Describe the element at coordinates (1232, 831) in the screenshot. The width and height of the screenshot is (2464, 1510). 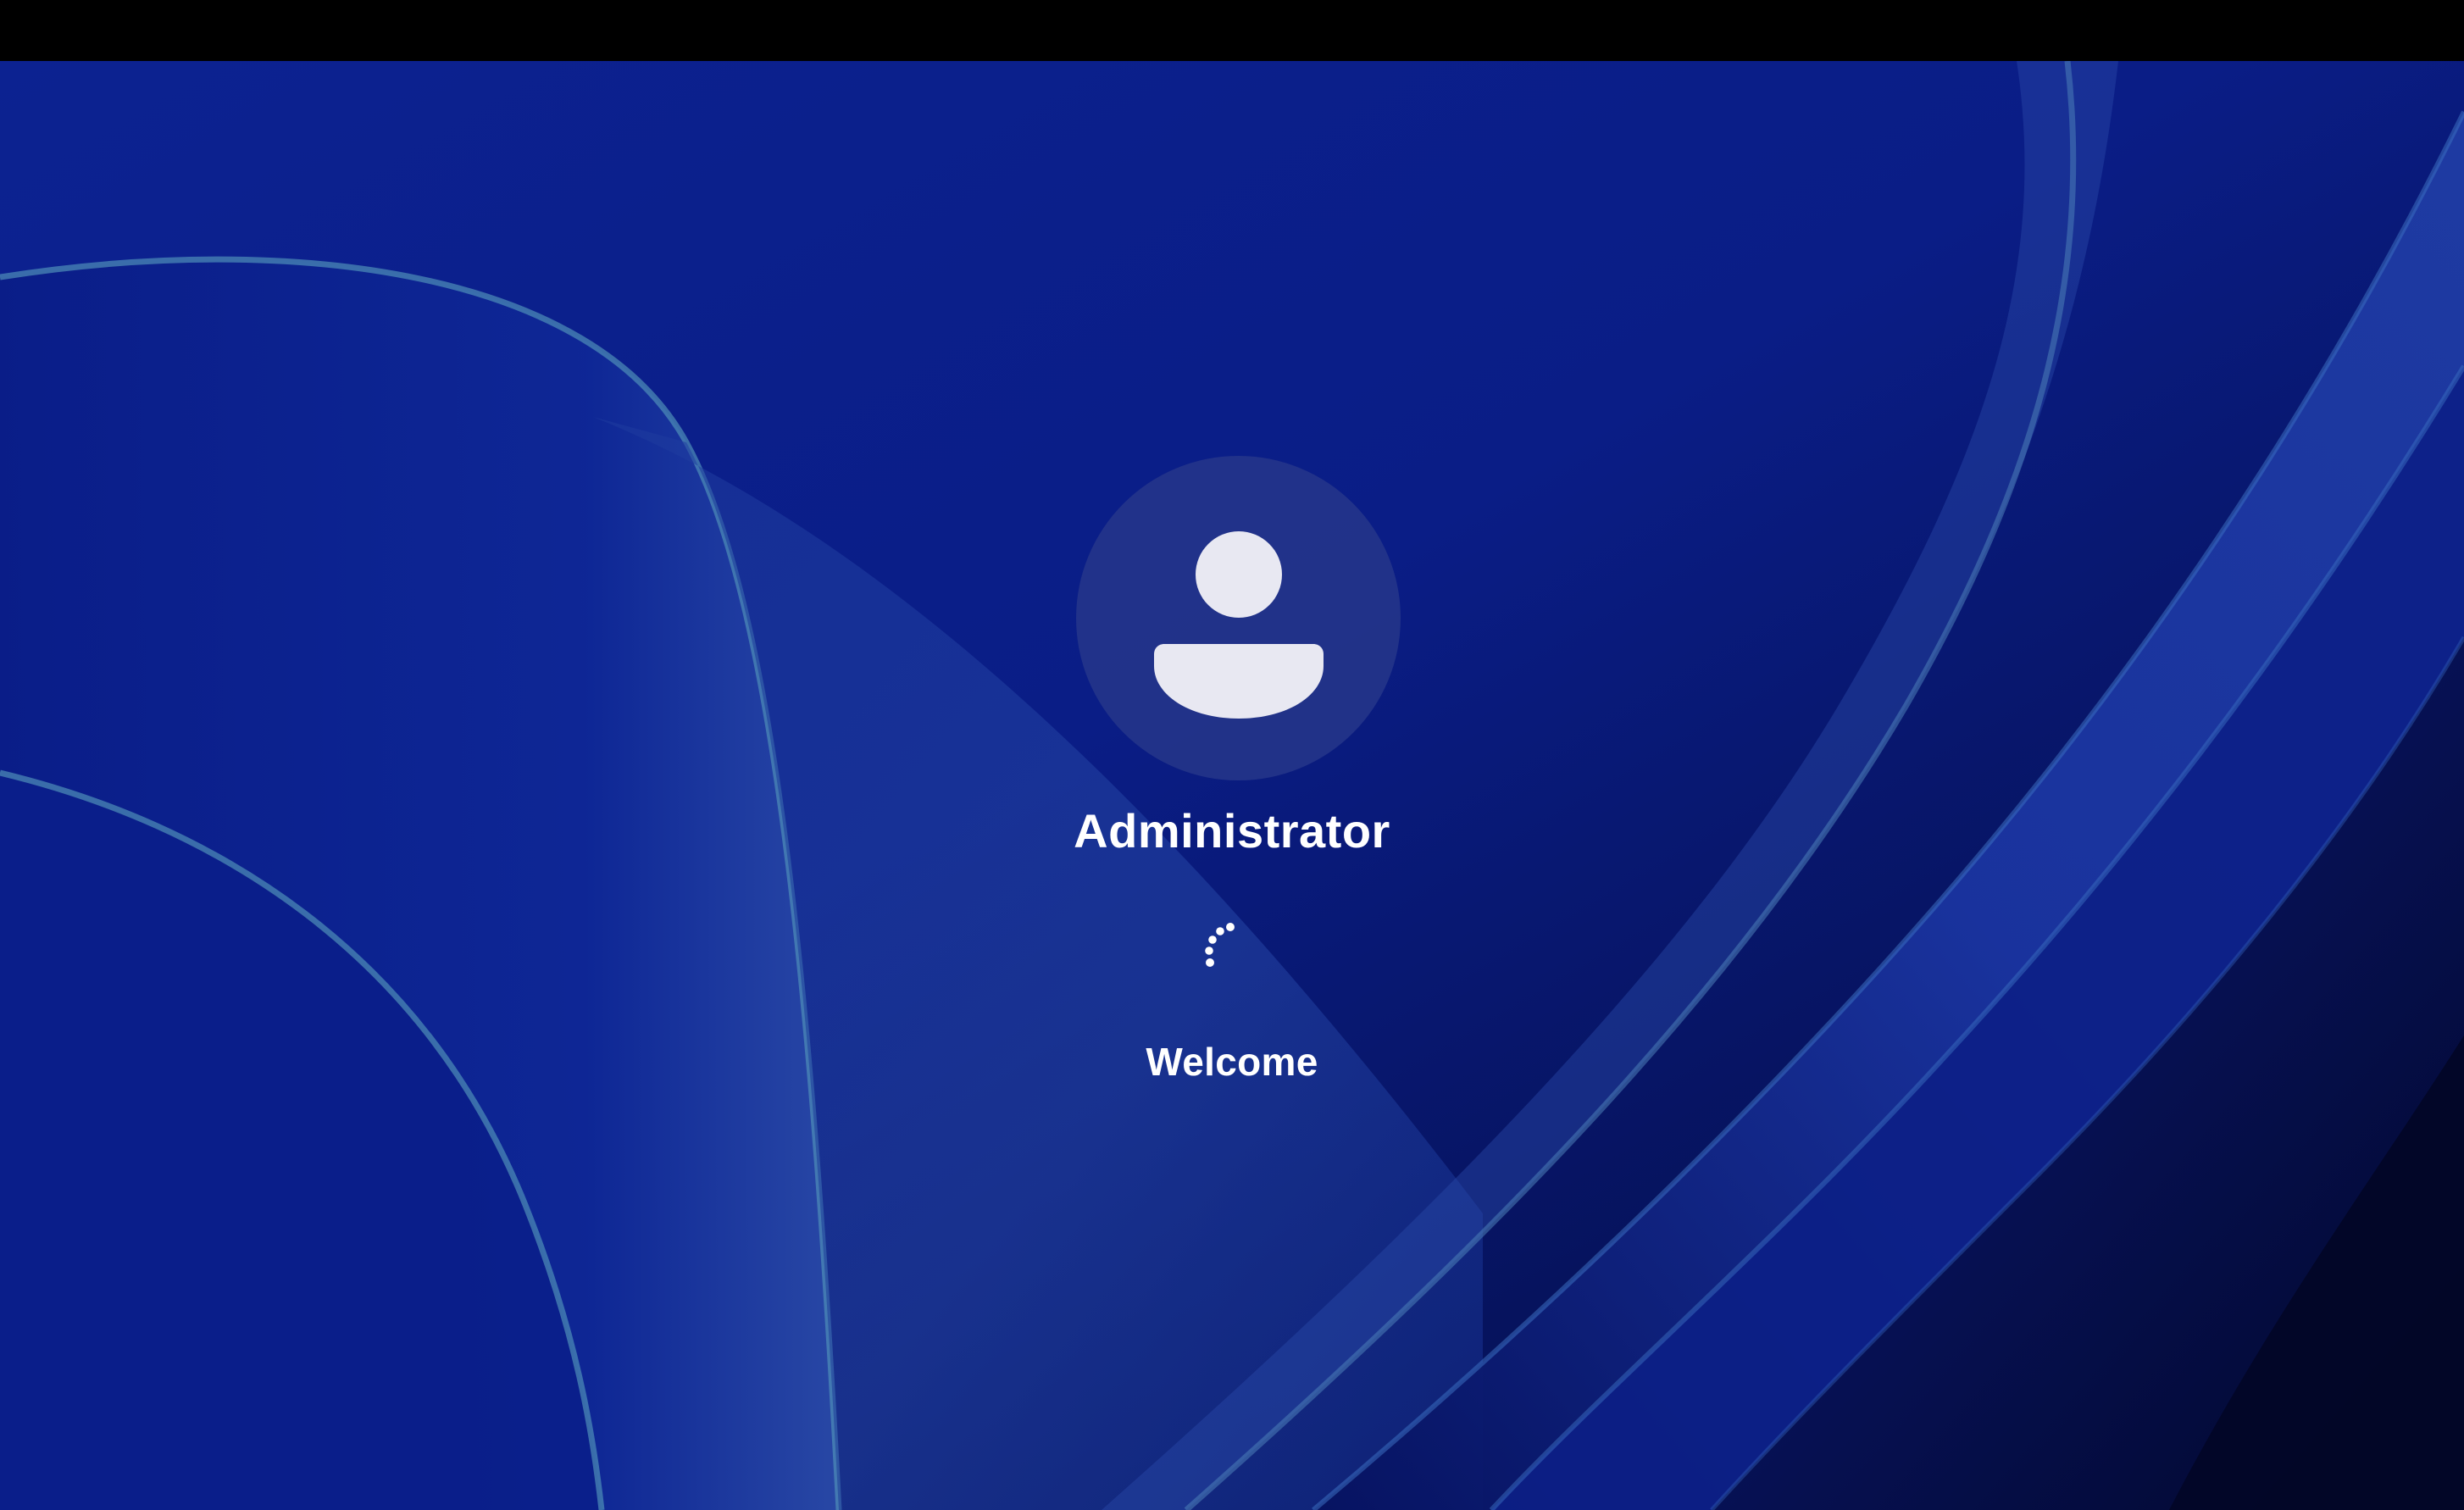
I see `user-name: Administrator` at that location.